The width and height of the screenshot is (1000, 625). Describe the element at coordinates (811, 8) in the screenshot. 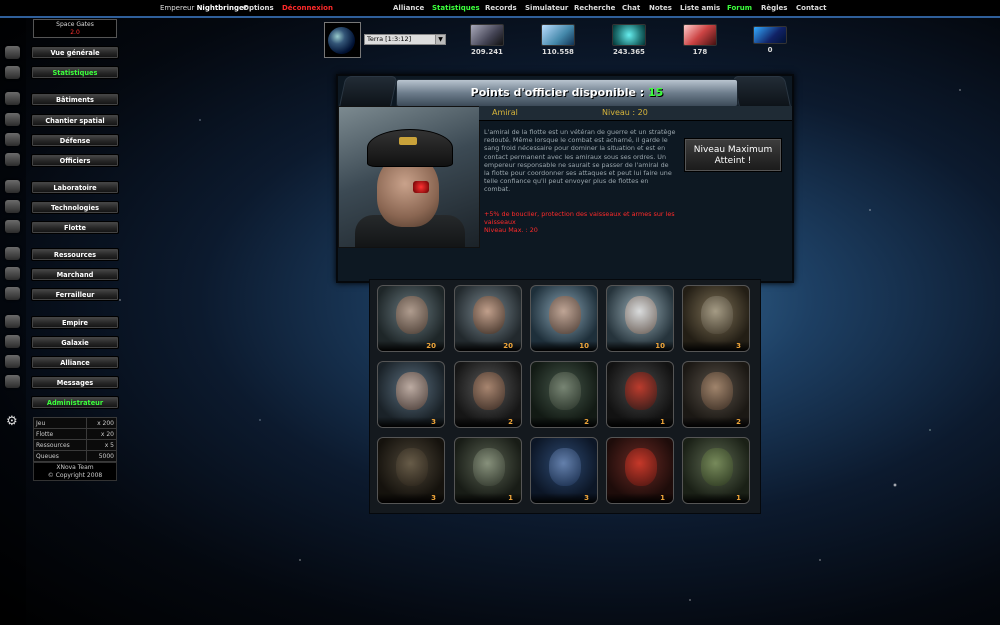

I see `nav-contact: Contact` at that location.